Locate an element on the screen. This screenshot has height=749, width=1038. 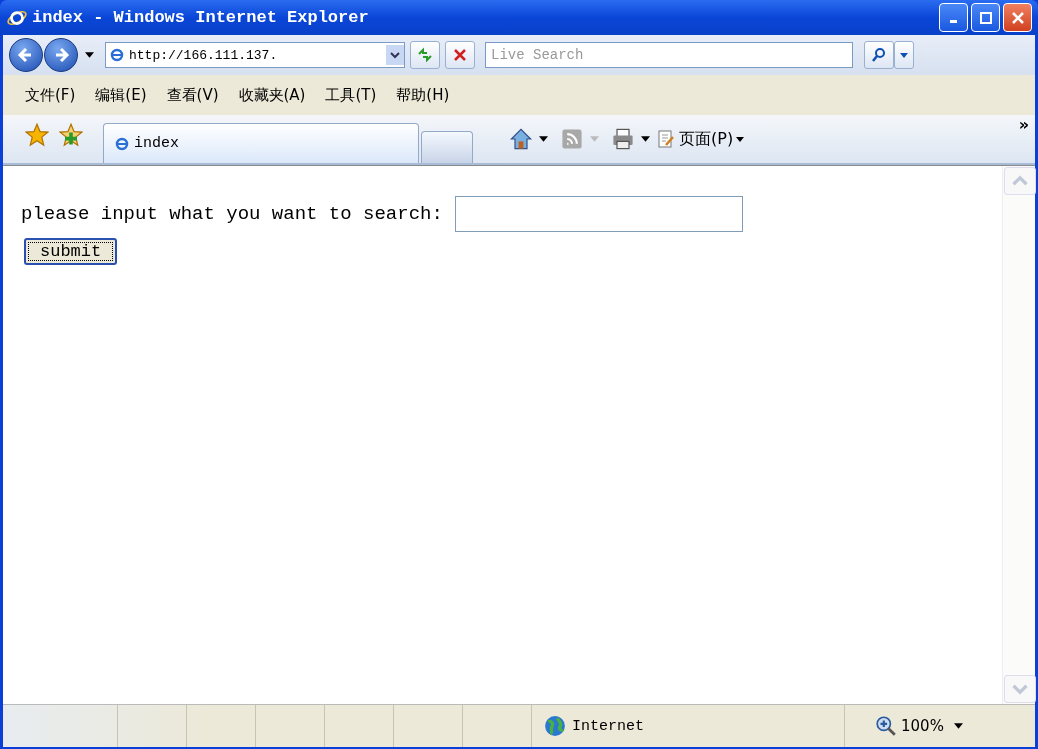
close-button is located at coordinates (1017, 17).